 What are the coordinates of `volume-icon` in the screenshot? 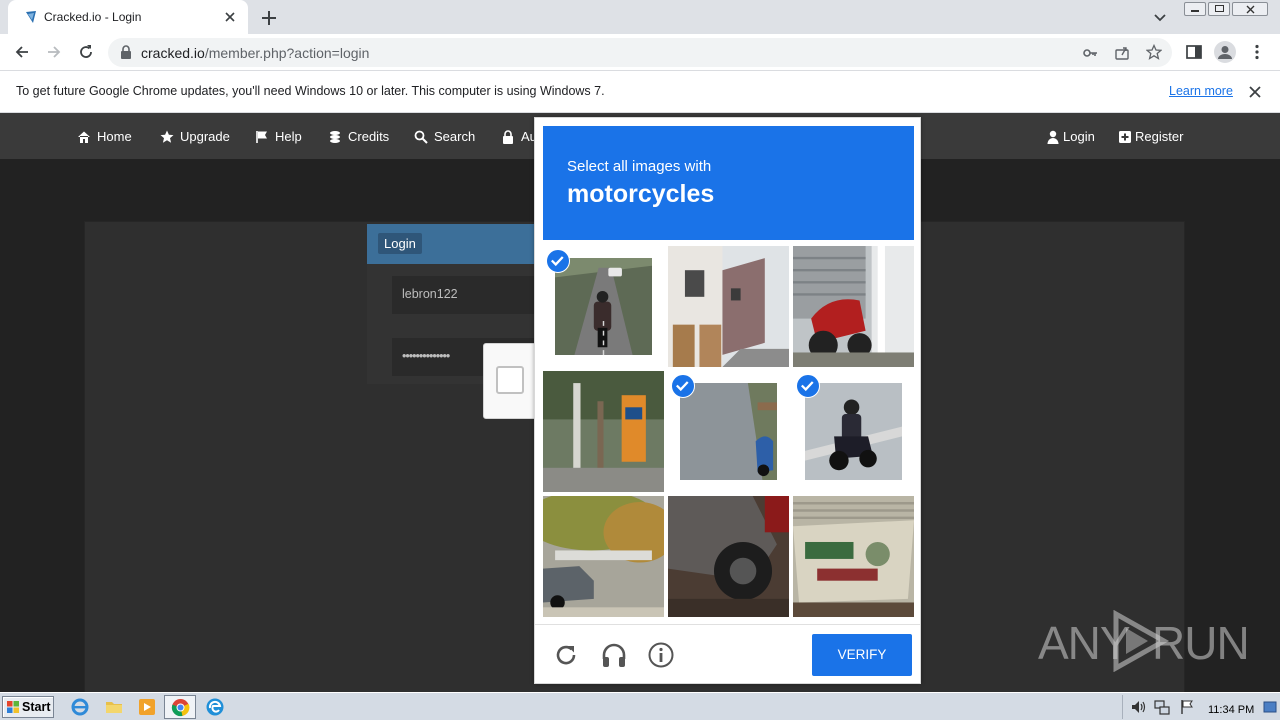 It's located at (1139, 707).